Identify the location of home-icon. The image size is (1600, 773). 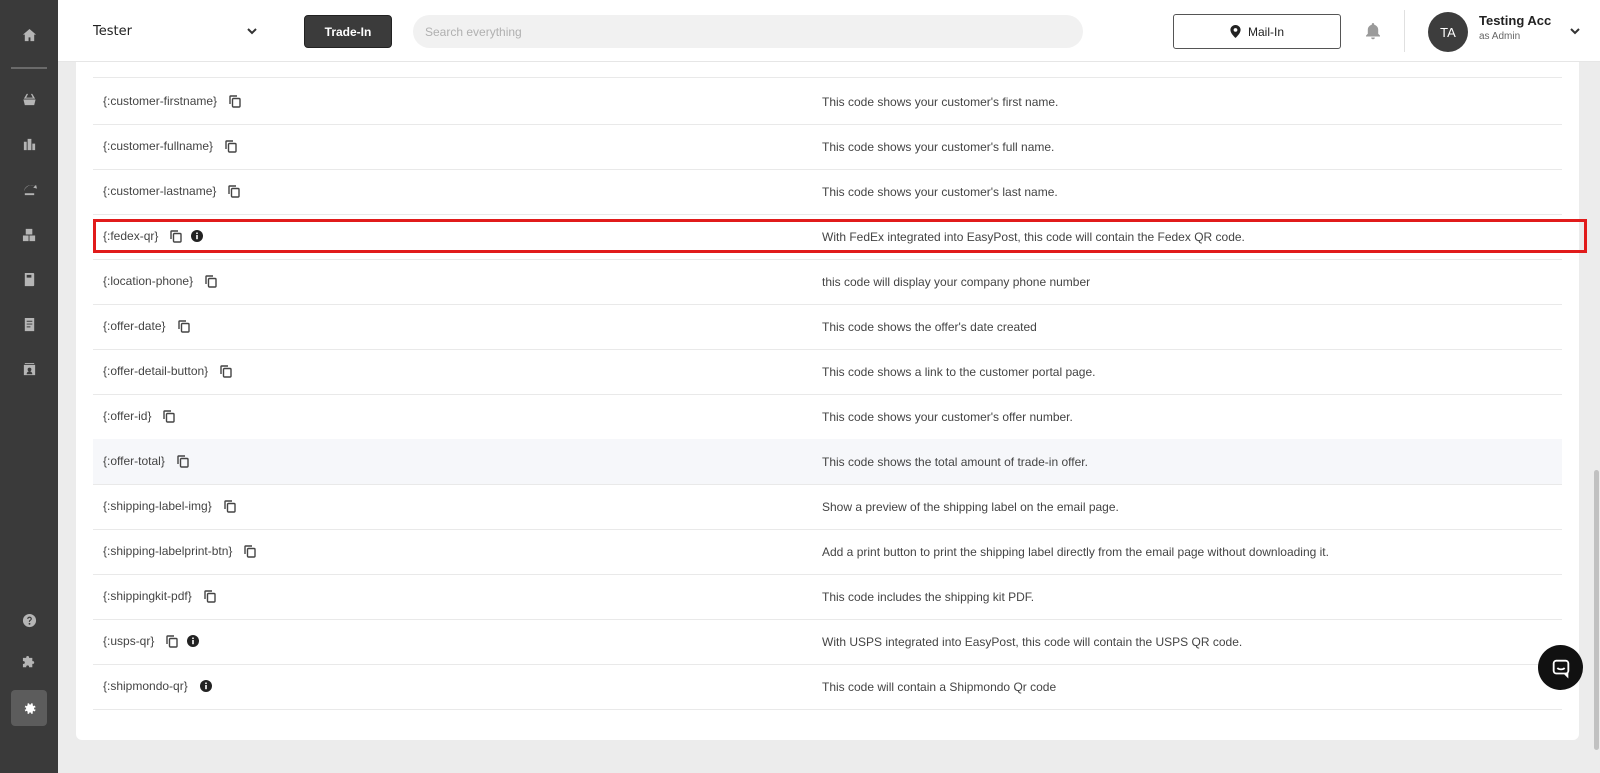
(29, 34).